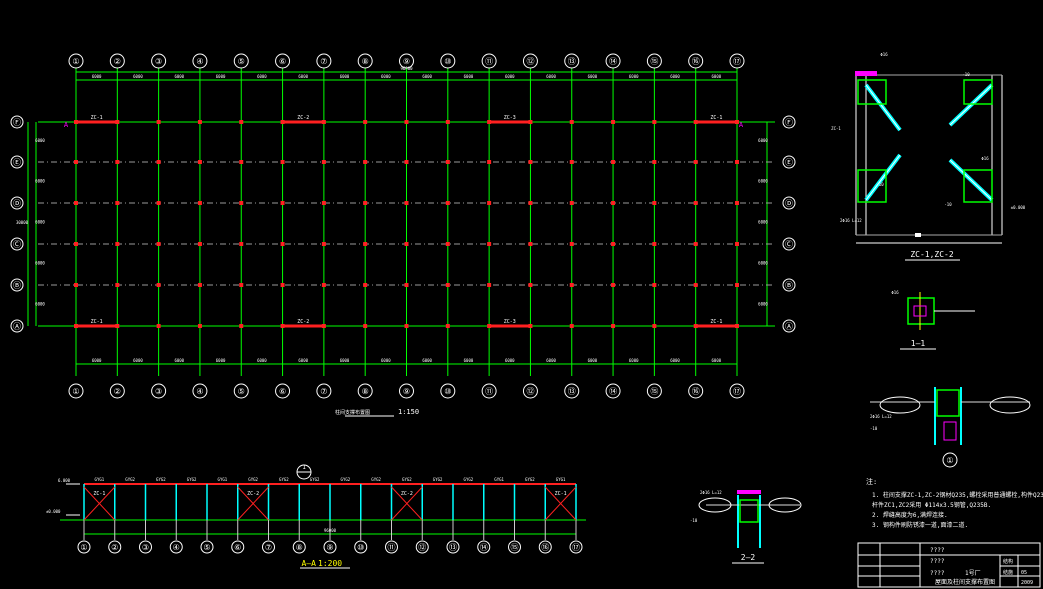 The image size is (1043, 589). I want to click on elev-axis-label: ⑮, so click(515, 547).